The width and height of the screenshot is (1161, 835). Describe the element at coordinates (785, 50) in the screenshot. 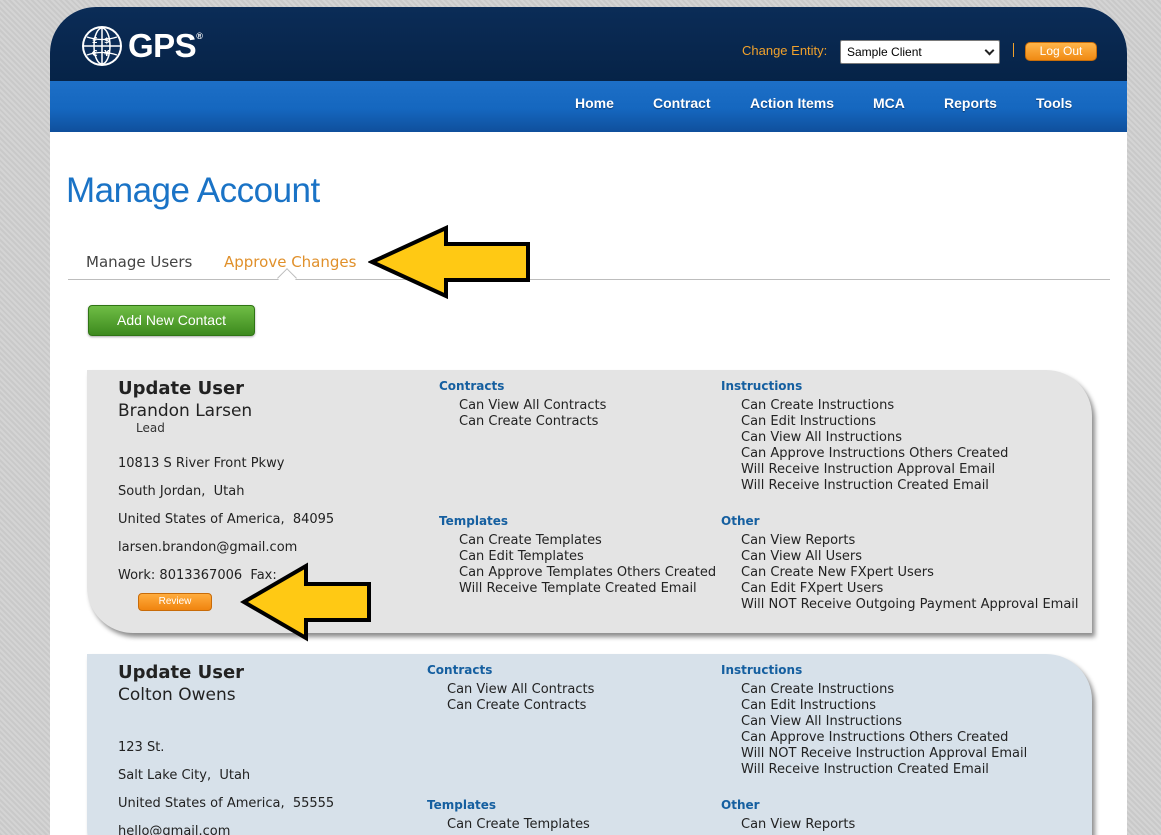

I see `change-entity-label: Change Entity:` at that location.